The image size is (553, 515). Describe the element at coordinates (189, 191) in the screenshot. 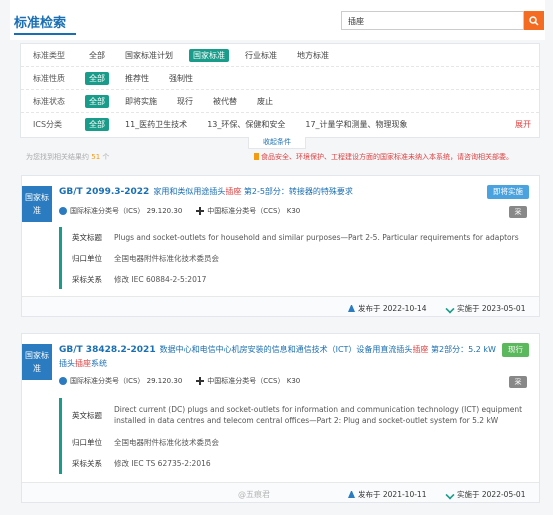

I see `title-text: 家用和类似用途插头` at that location.